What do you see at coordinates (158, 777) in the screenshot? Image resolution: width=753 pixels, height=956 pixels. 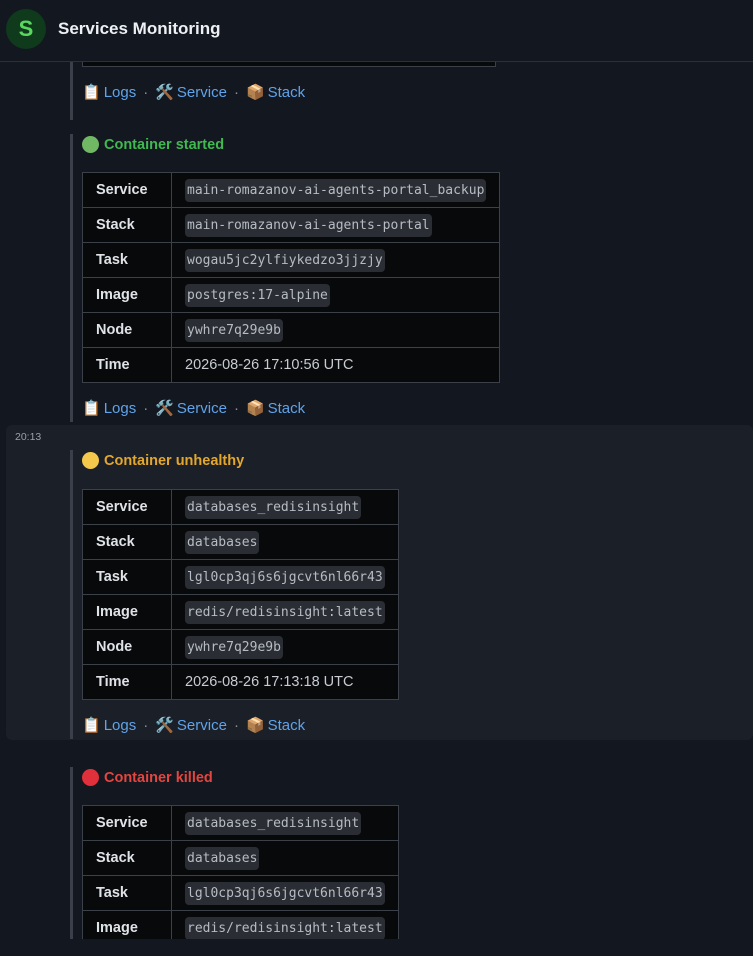 I see `event-title: Container killed` at bounding box center [158, 777].